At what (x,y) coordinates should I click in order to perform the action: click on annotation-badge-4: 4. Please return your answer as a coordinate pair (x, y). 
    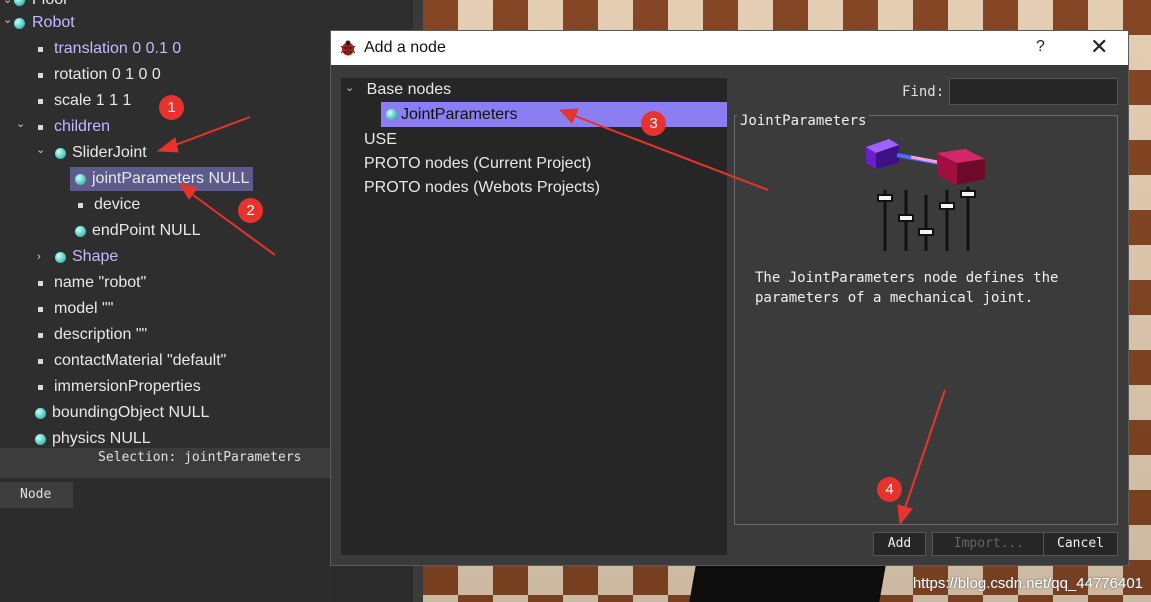
    Looking at the image, I should click on (889, 489).